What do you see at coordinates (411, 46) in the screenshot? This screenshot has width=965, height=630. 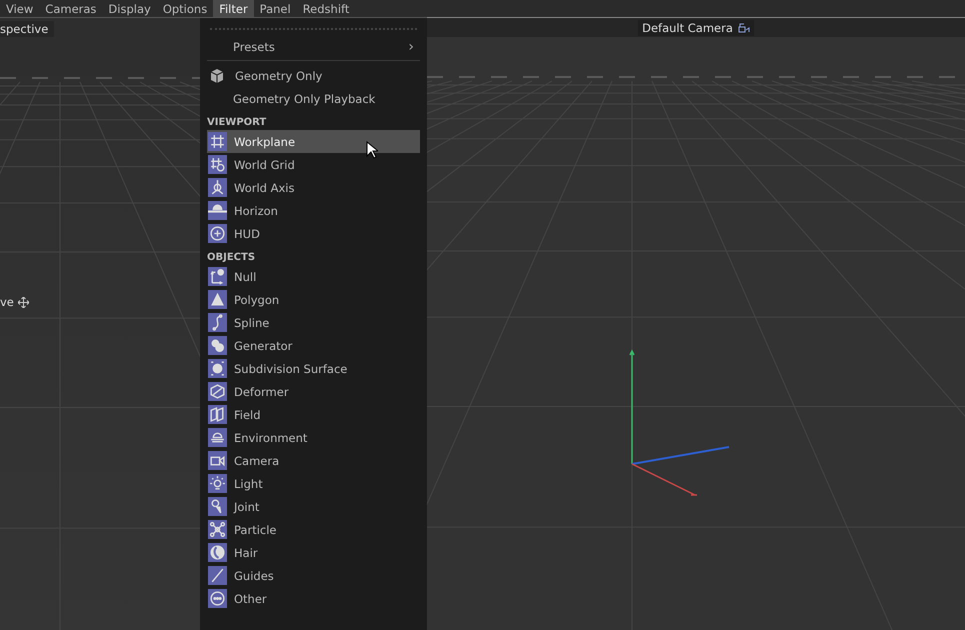 I see `chevron-icon: ›` at bounding box center [411, 46].